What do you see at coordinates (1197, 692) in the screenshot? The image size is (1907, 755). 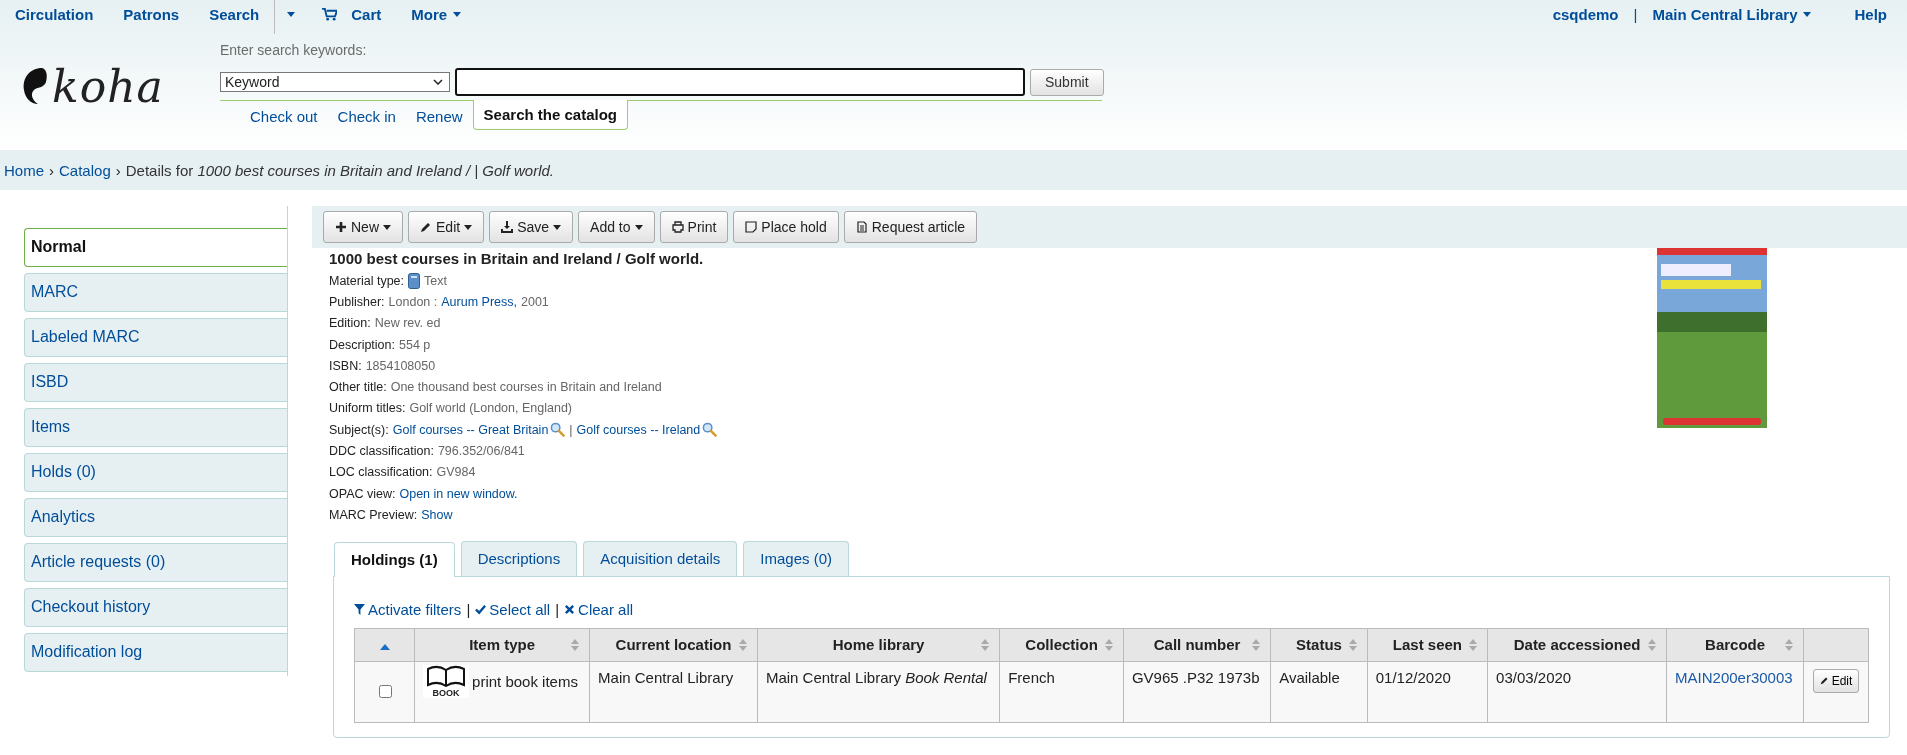 I see `table-cell: GV965 .P32 1973b` at bounding box center [1197, 692].